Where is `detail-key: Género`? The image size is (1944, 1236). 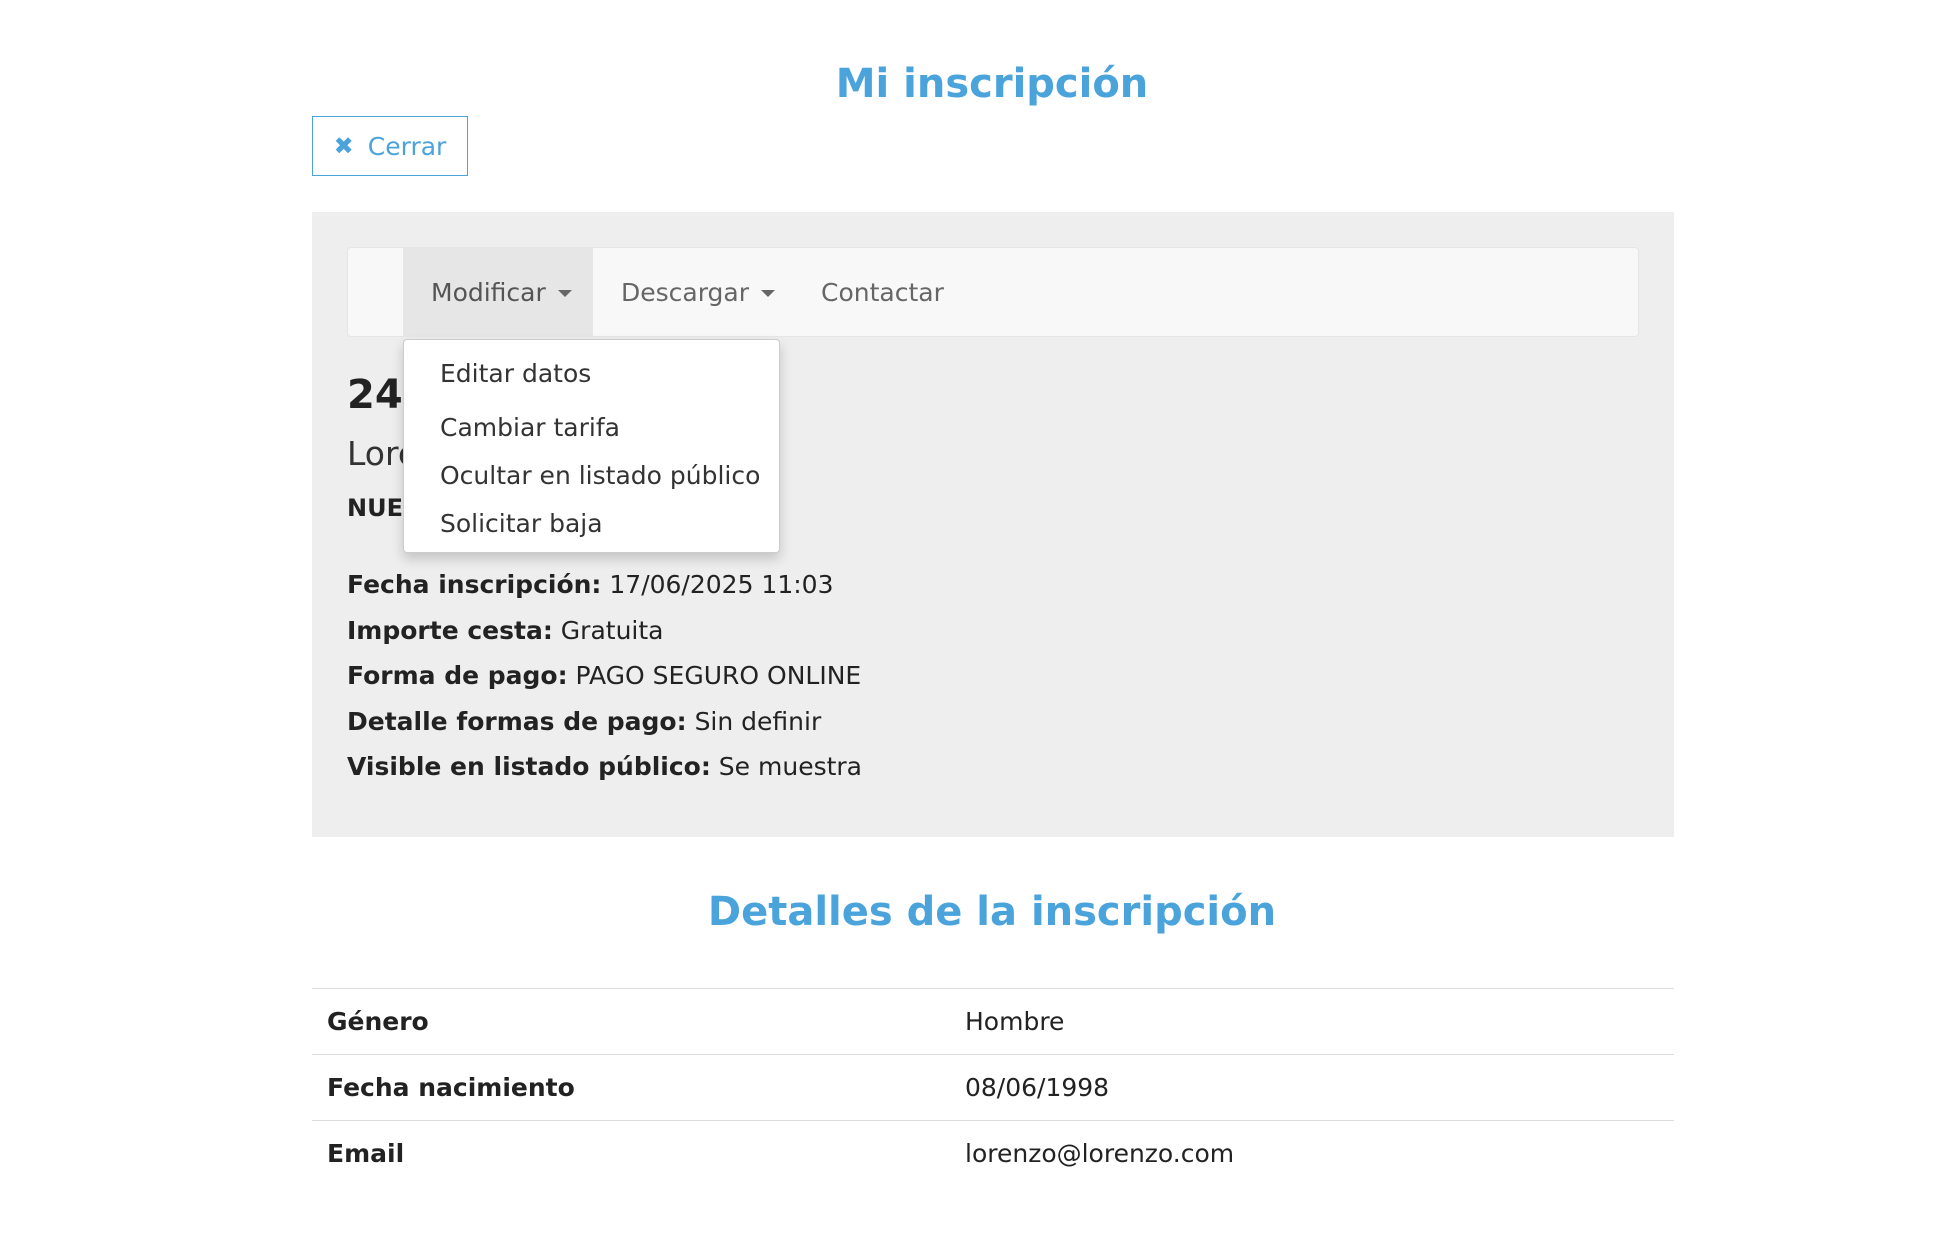 detail-key: Género is located at coordinates (631, 1021).